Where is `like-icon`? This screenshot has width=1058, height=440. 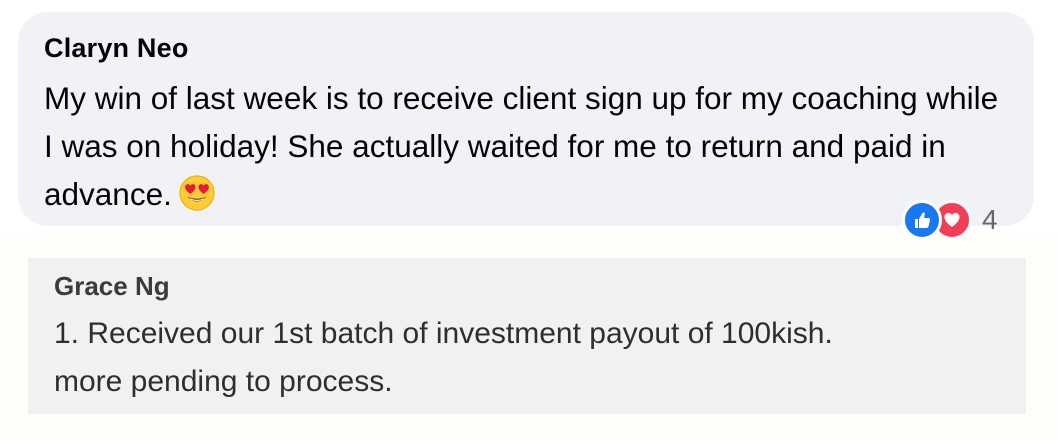 like-icon is located at coordinates (922, 220).